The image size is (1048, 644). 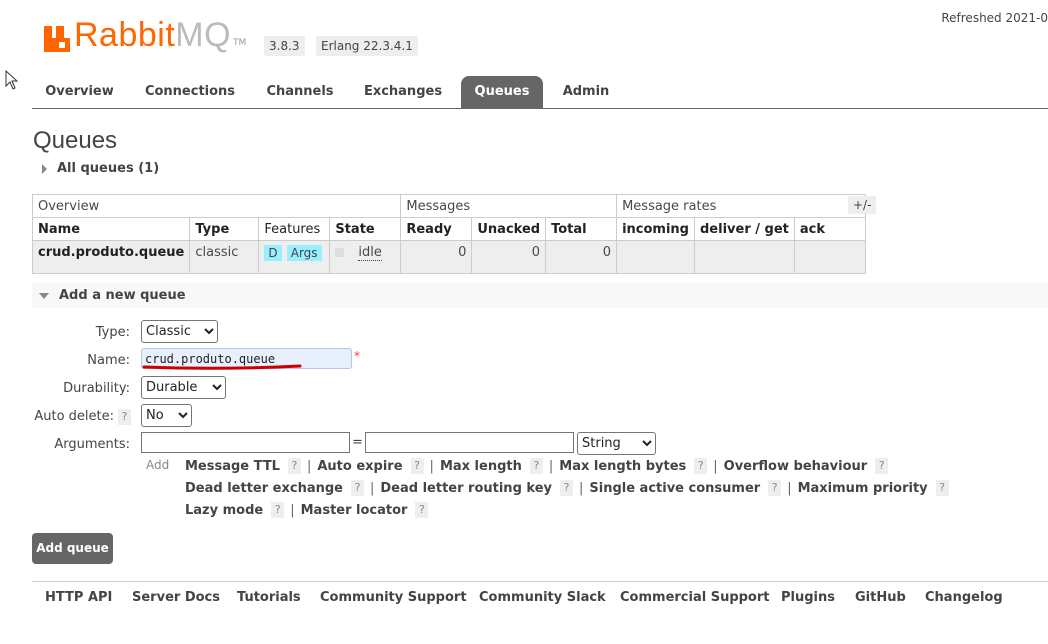 I want to click on arg-master-locator-link: Master locator, so click(x=354, y=510).